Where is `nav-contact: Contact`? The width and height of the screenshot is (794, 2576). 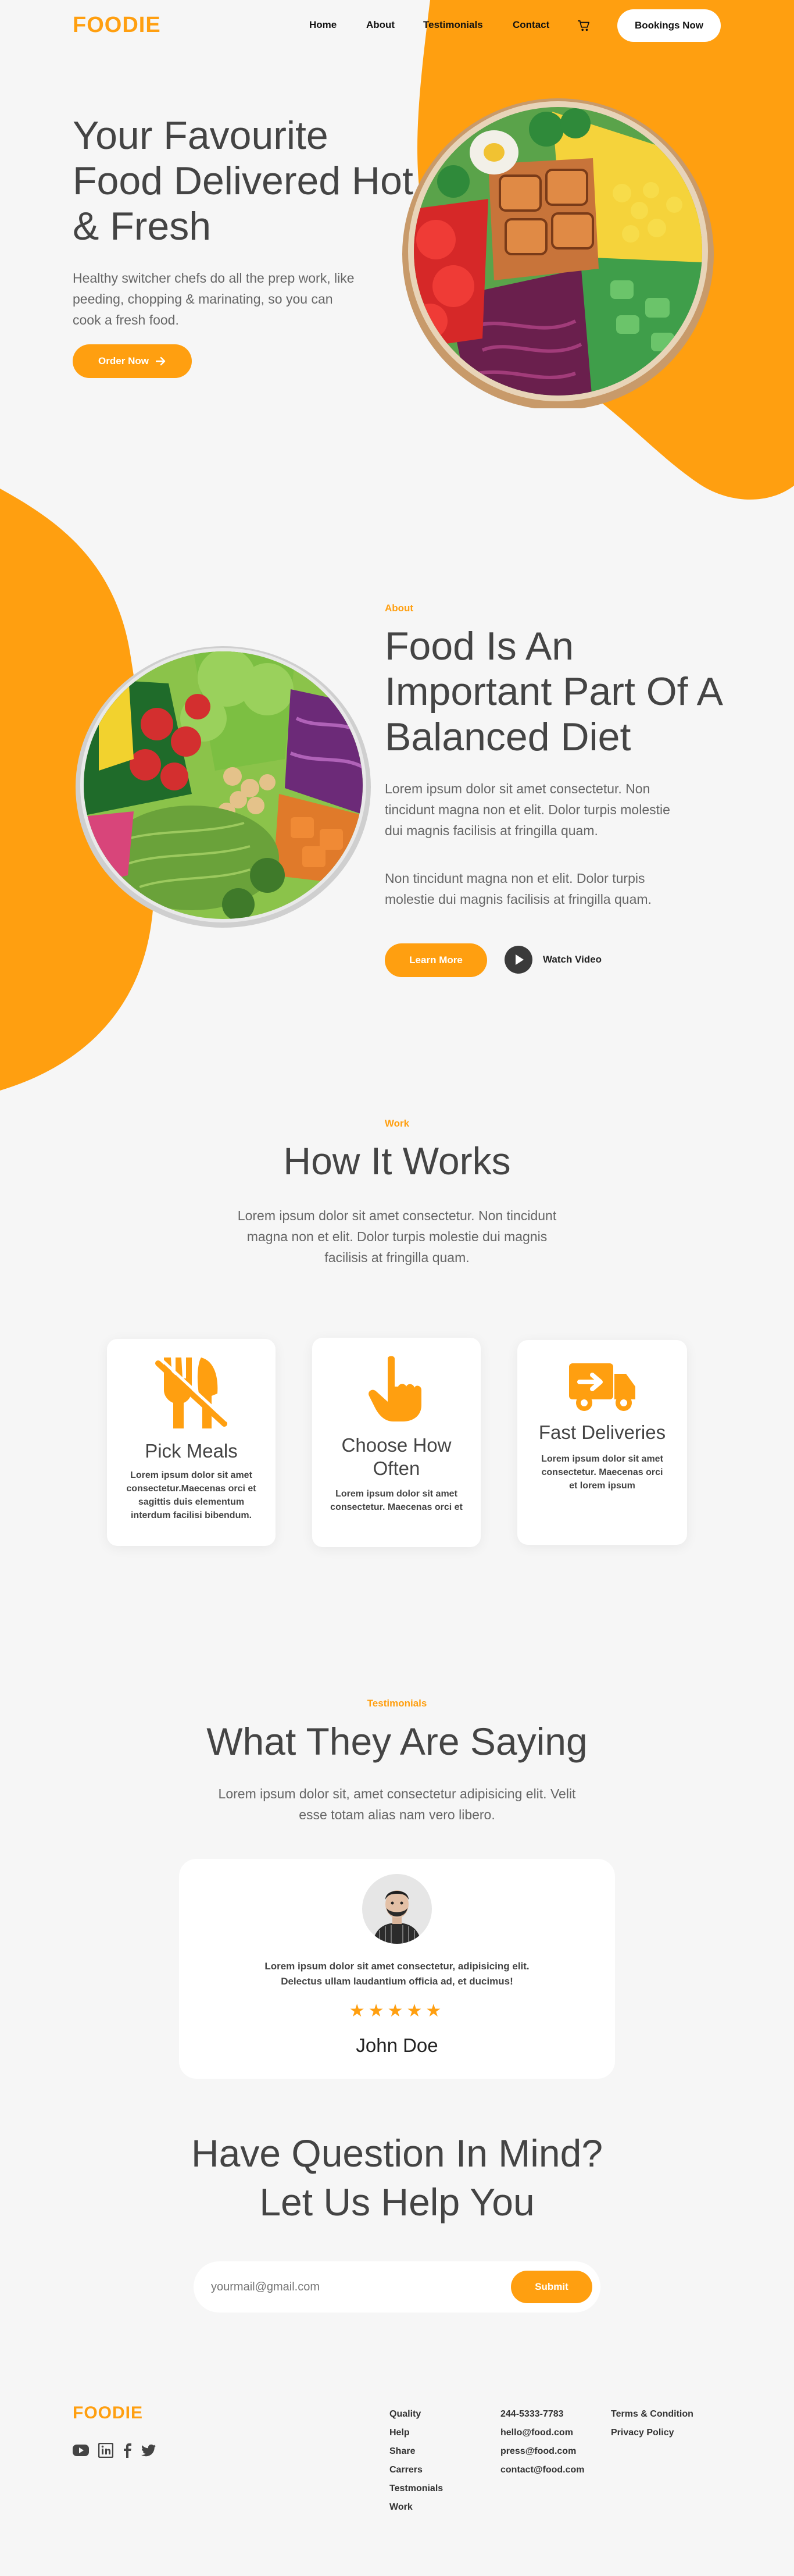 nav-contact: Contact is located at coordinates (531, 25).